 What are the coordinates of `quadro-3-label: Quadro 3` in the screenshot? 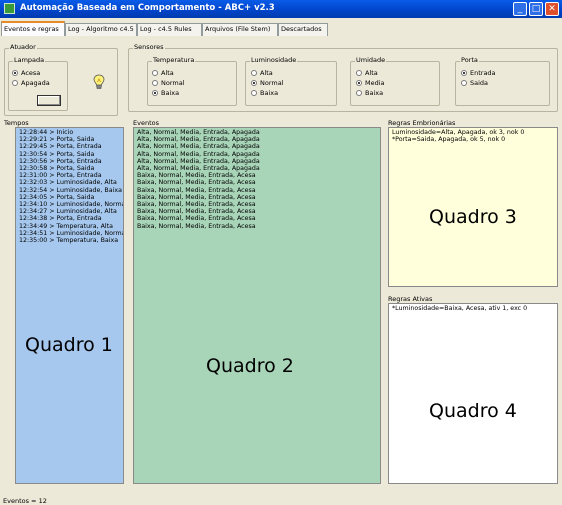 It's located at (473, 217).